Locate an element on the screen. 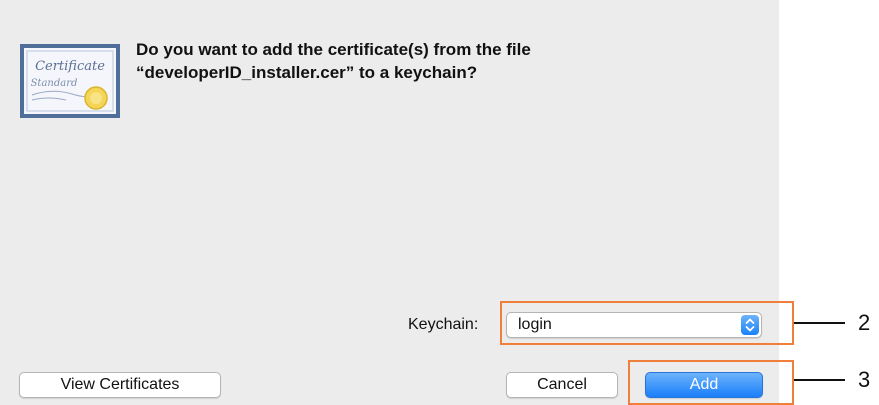 This screenshot has height=405, width=879. keychain-highlight-box is located at coordinates (647, 323).